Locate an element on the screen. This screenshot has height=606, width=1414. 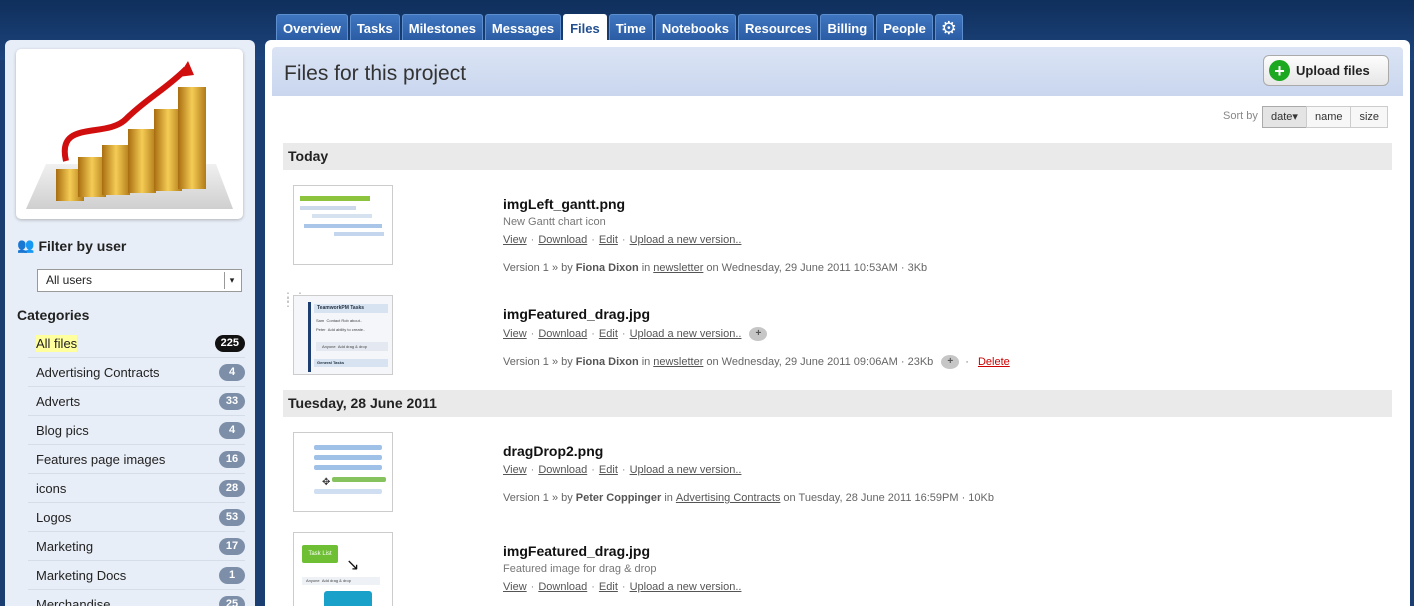
caret-down-icon: ▾ is located at coordinates (1295, 117).